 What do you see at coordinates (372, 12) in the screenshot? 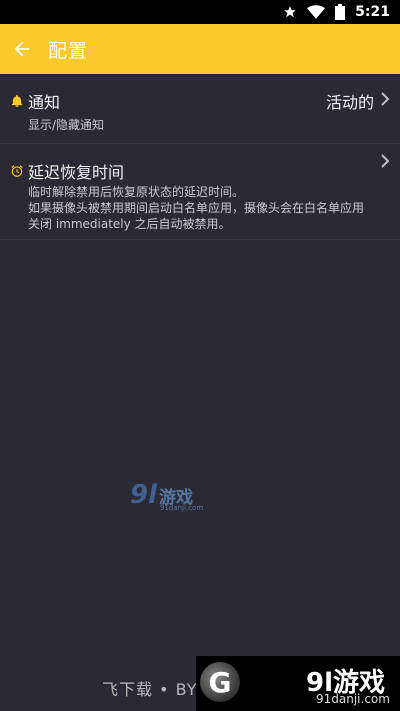
I see `clock-time: 5:21` at bounding box center [372, 12].